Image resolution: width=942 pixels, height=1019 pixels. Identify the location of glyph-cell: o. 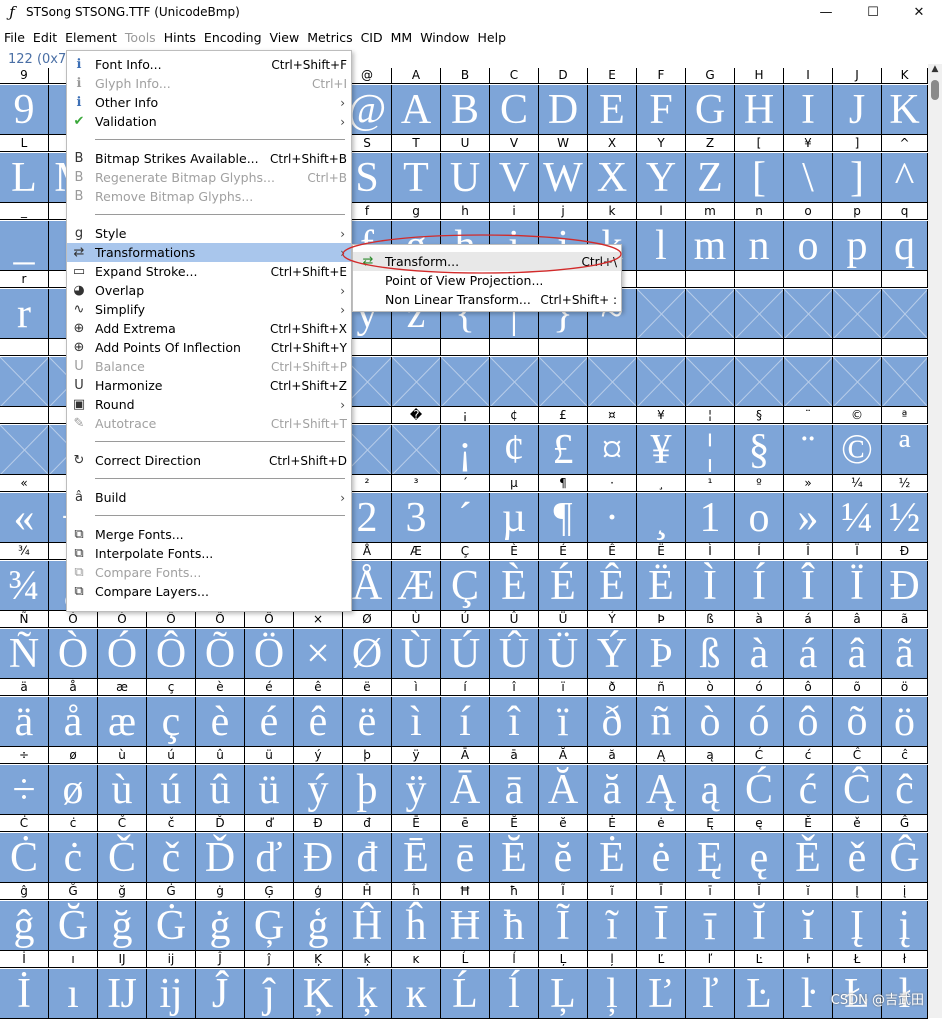
(759, 518).